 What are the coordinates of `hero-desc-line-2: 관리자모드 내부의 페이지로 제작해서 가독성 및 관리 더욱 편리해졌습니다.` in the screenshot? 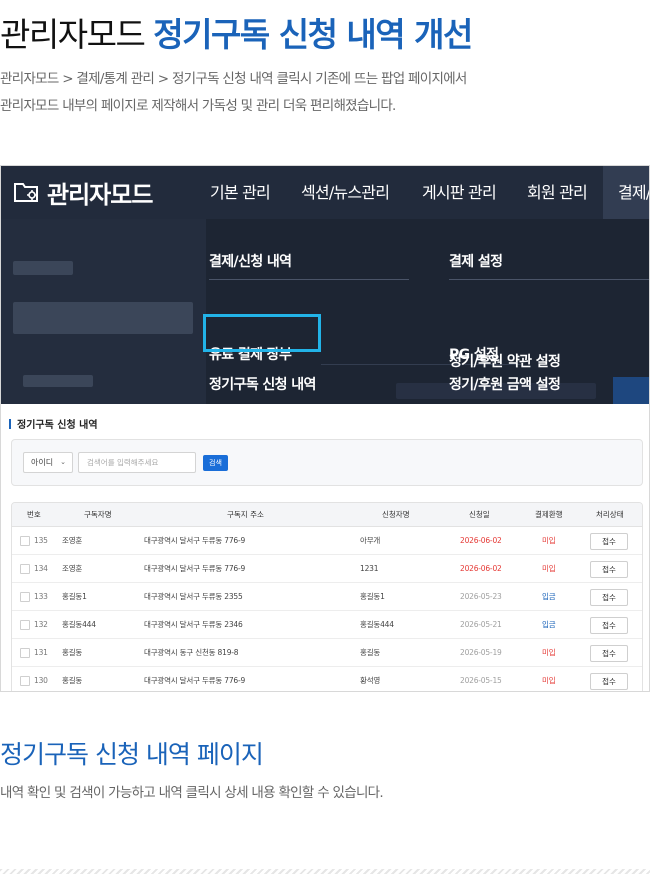 It's located at (198, 106).